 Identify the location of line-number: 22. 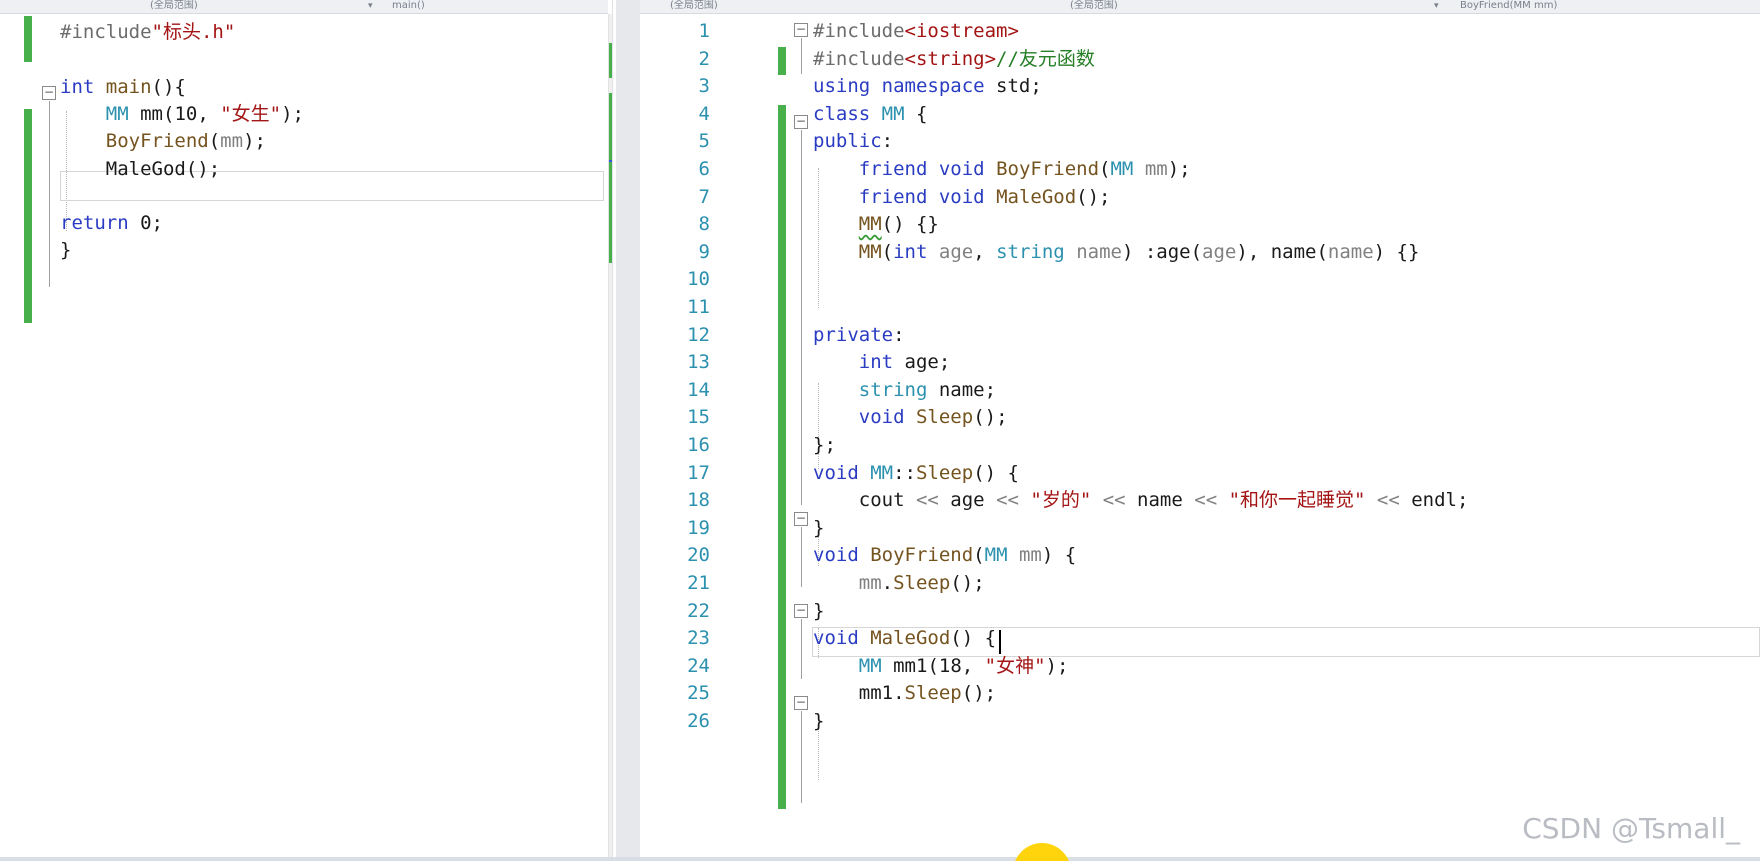
(698, 610).